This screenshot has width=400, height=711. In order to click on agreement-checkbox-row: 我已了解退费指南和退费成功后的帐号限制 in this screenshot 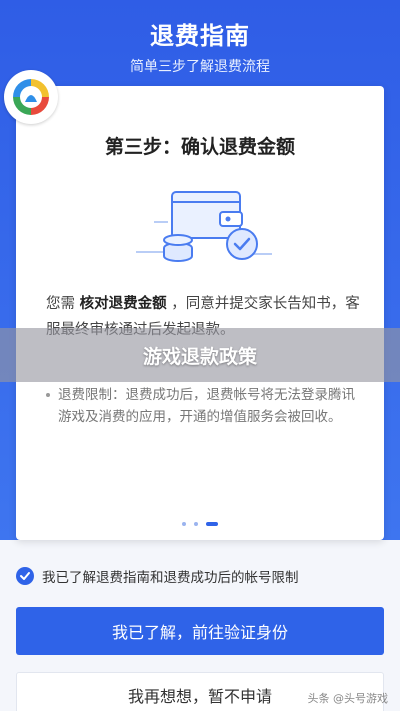, I will do `click(157, 576)`.